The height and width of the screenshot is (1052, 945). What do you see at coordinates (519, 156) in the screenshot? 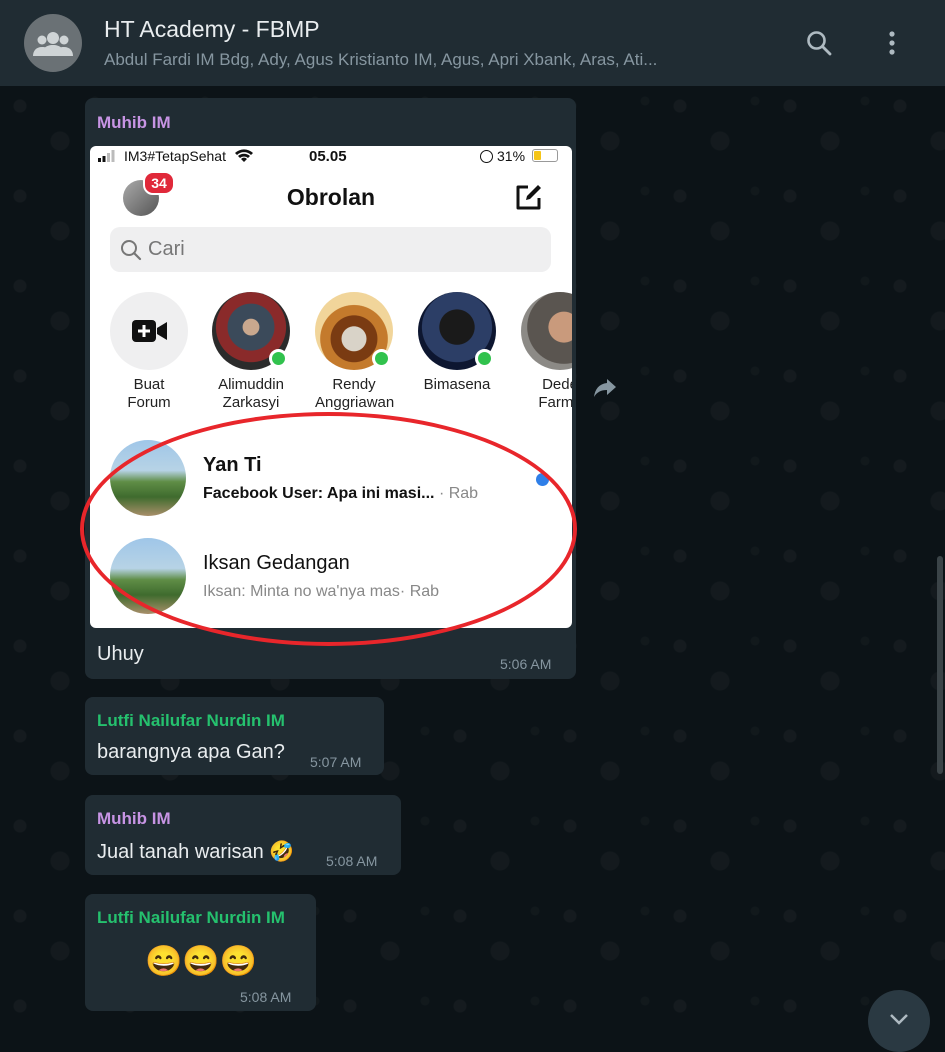
I see `status-battery: 31%` at bounding box center [519, 156].